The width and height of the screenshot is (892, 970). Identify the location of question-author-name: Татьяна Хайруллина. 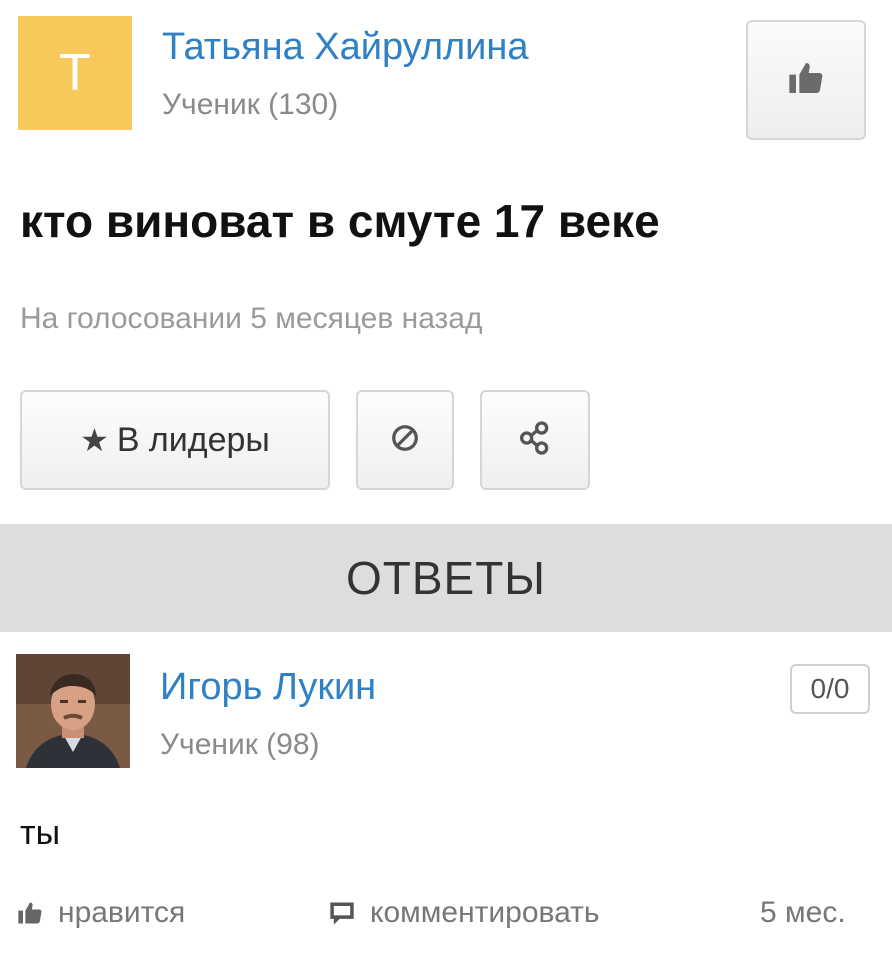
(345, 47).